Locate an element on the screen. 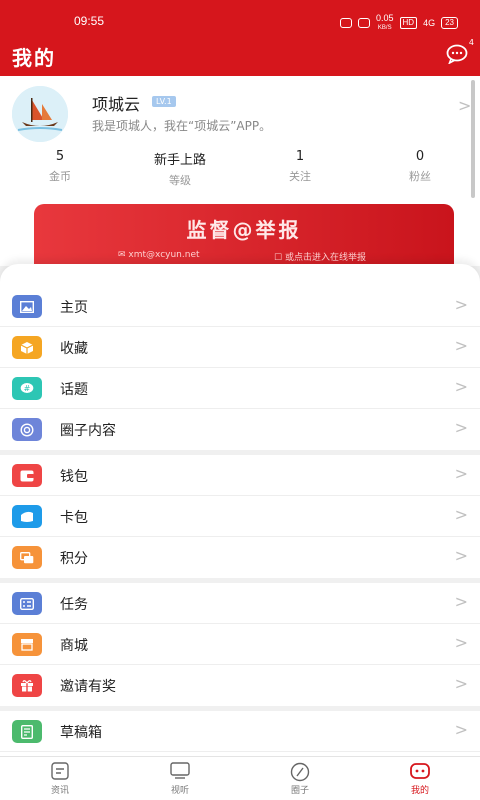 The image size is (480, 800). banner-title: 监督@举报 is located at coordinates (244, 230).